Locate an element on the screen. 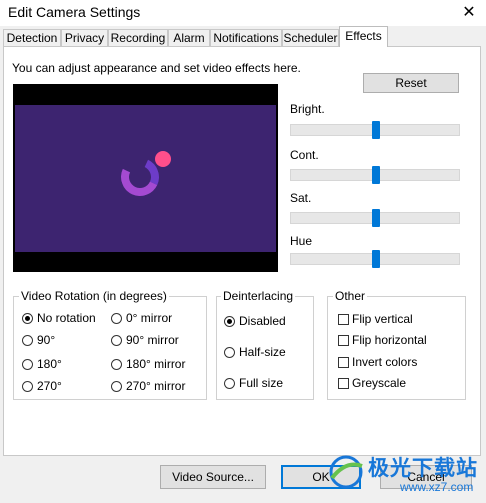 The image size is (486, 503). rotation-option: No rotation is located at coordinates (59, 318).